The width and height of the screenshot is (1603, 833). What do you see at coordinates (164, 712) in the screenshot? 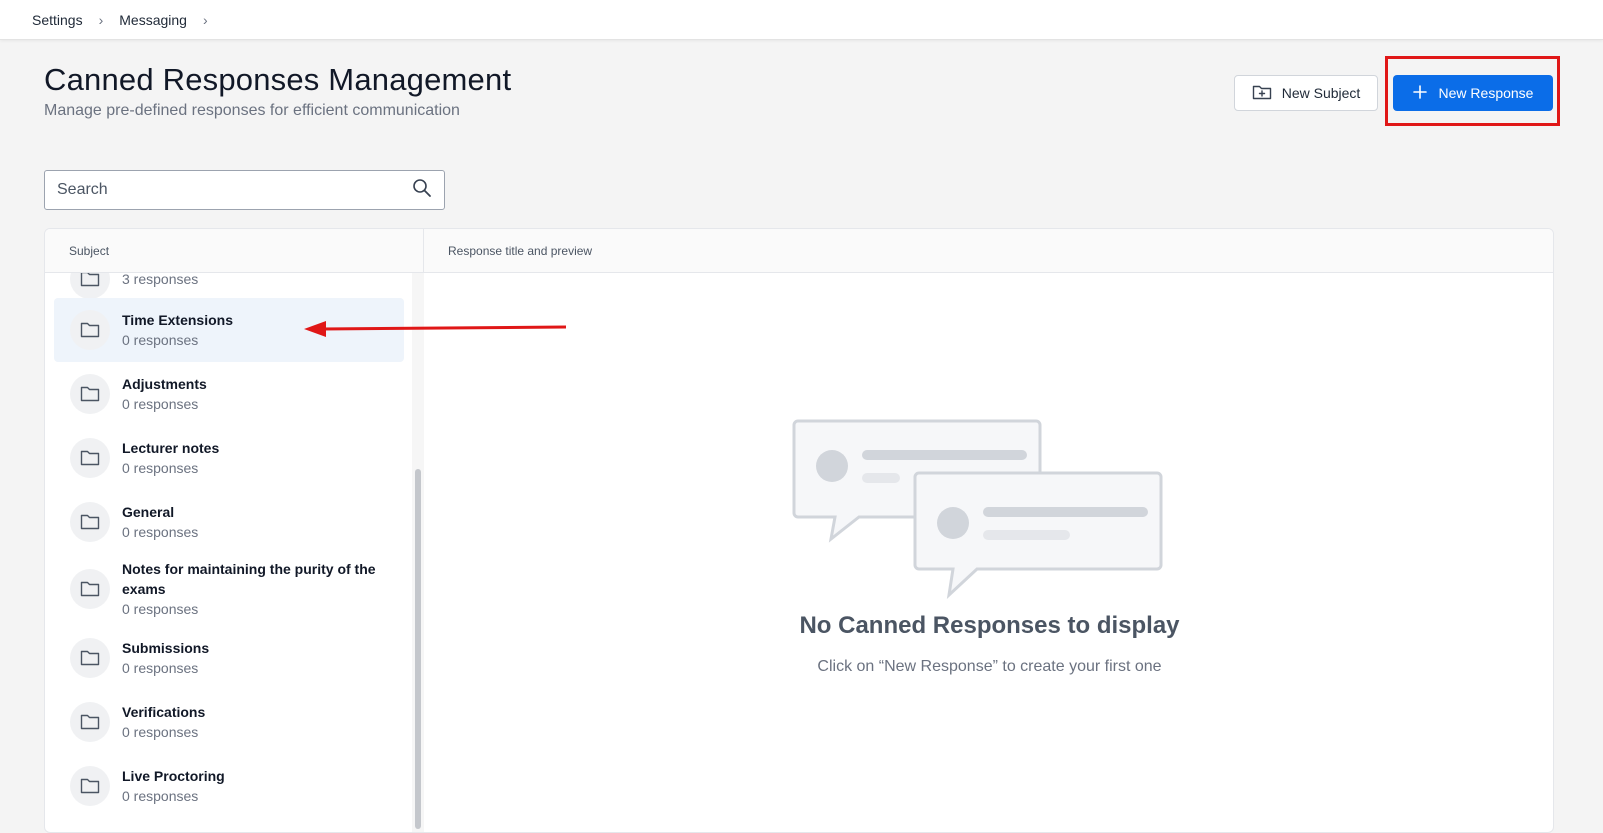
I see `subject-name: Verifications` at bounding box center [164, 712].